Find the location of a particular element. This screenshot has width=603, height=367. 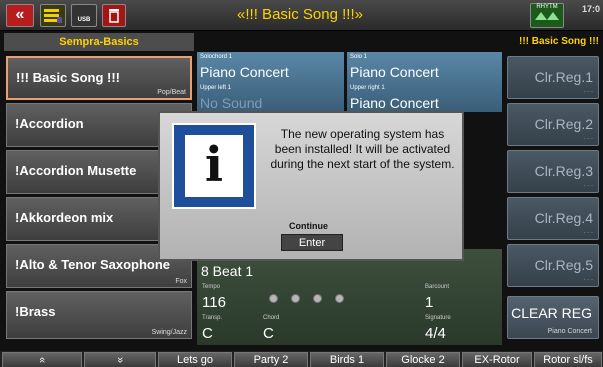

voice-section-label: Solo 1 is located at coordinates (359, 57).